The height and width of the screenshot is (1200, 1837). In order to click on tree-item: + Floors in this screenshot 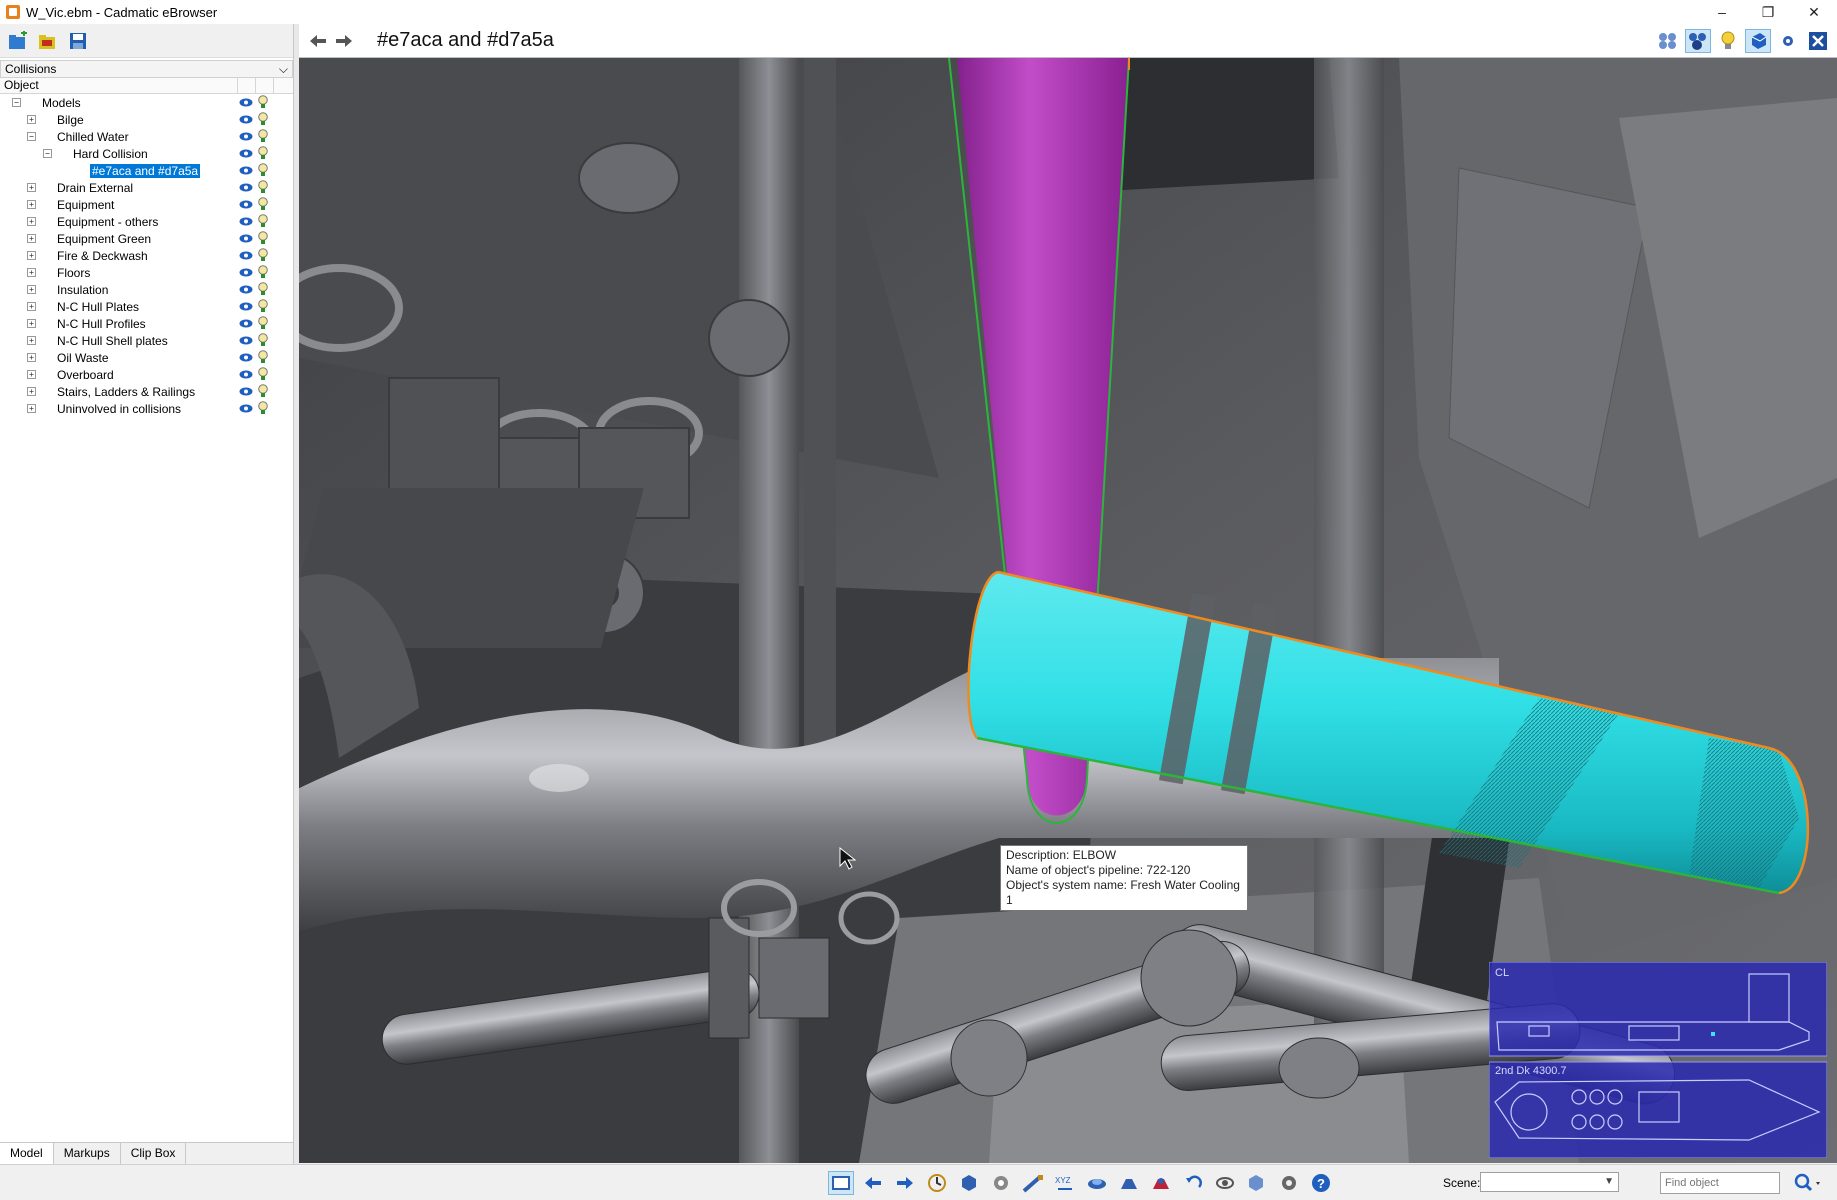, I will do `click(146, 272)`.